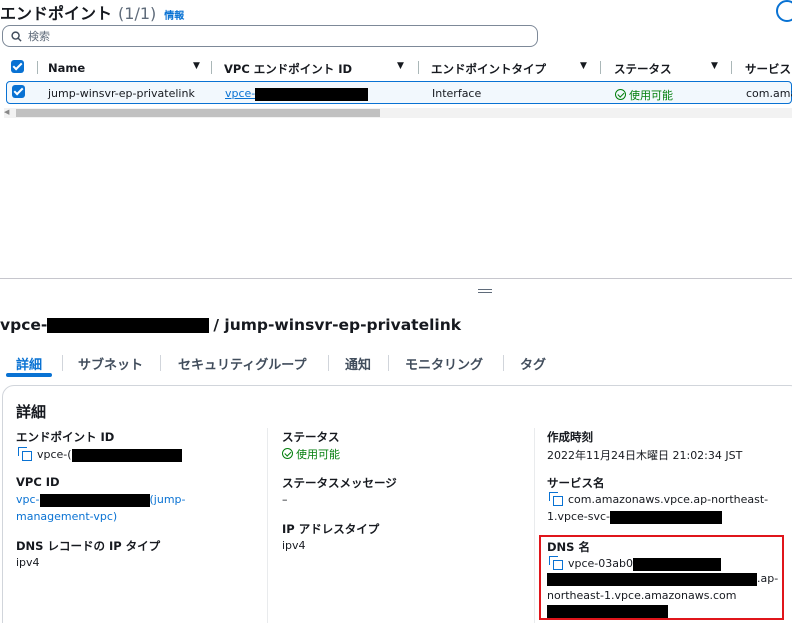 This screenshot has width=792, height=623. Describe the element at coordinates (643, 69) in the screenshot. I see `column-header-status: ステータス` at that location.